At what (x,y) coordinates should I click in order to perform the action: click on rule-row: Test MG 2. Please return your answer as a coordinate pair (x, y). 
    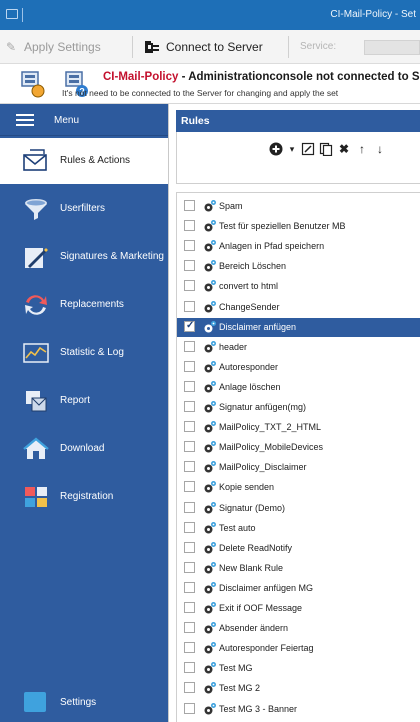
    Looking at the image, I should click on (298, 688).